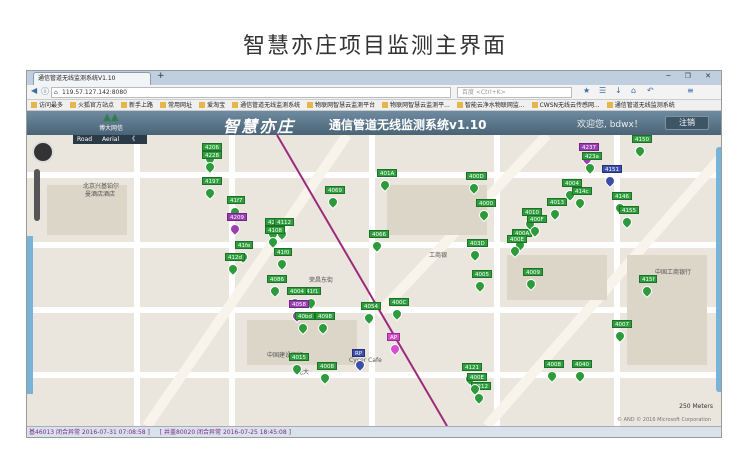 This screenshot has height=454, width=750. I want to click on sensor-tag: 4108, so click(275, 230).